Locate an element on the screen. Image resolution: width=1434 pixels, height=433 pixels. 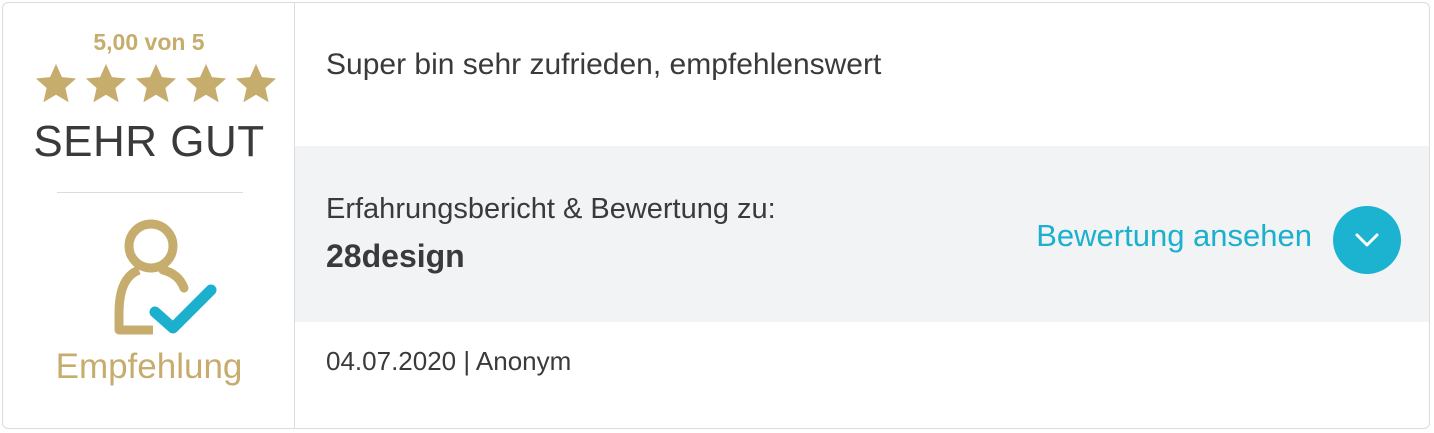
view-review-button is located at coordinates (1367, 240).